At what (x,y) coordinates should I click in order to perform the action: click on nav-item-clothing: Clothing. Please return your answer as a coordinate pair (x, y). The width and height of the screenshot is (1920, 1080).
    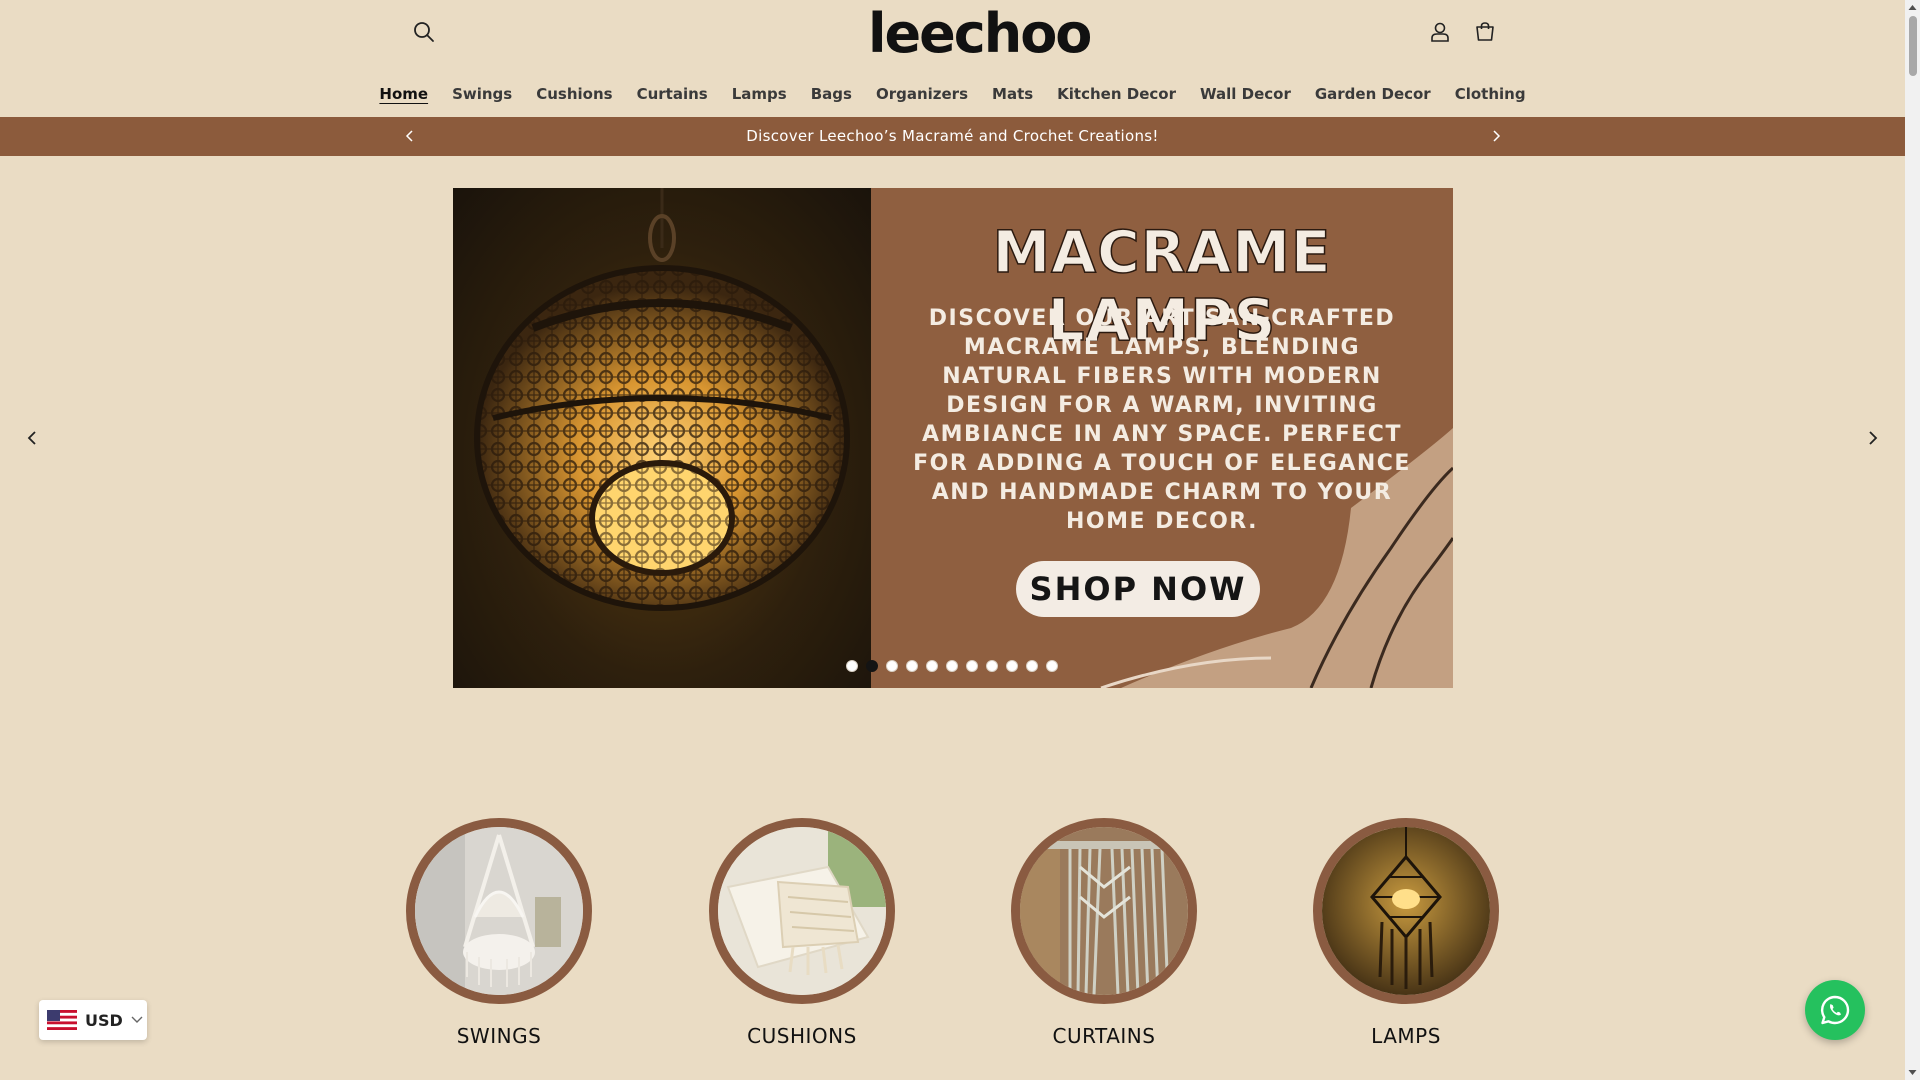
    Looking at the image, I should click on (1490, 94).